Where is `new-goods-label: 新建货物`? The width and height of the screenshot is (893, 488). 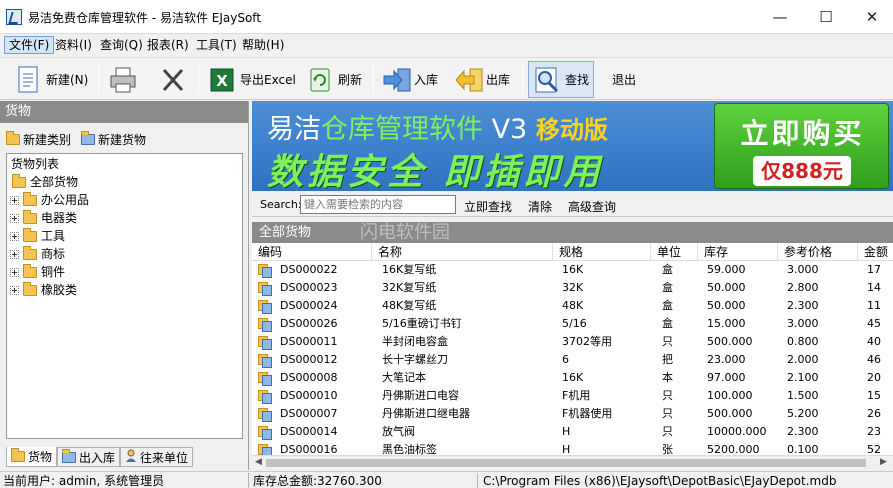 new-goods-label: 新建货物 is located at coordinates (122, 140).